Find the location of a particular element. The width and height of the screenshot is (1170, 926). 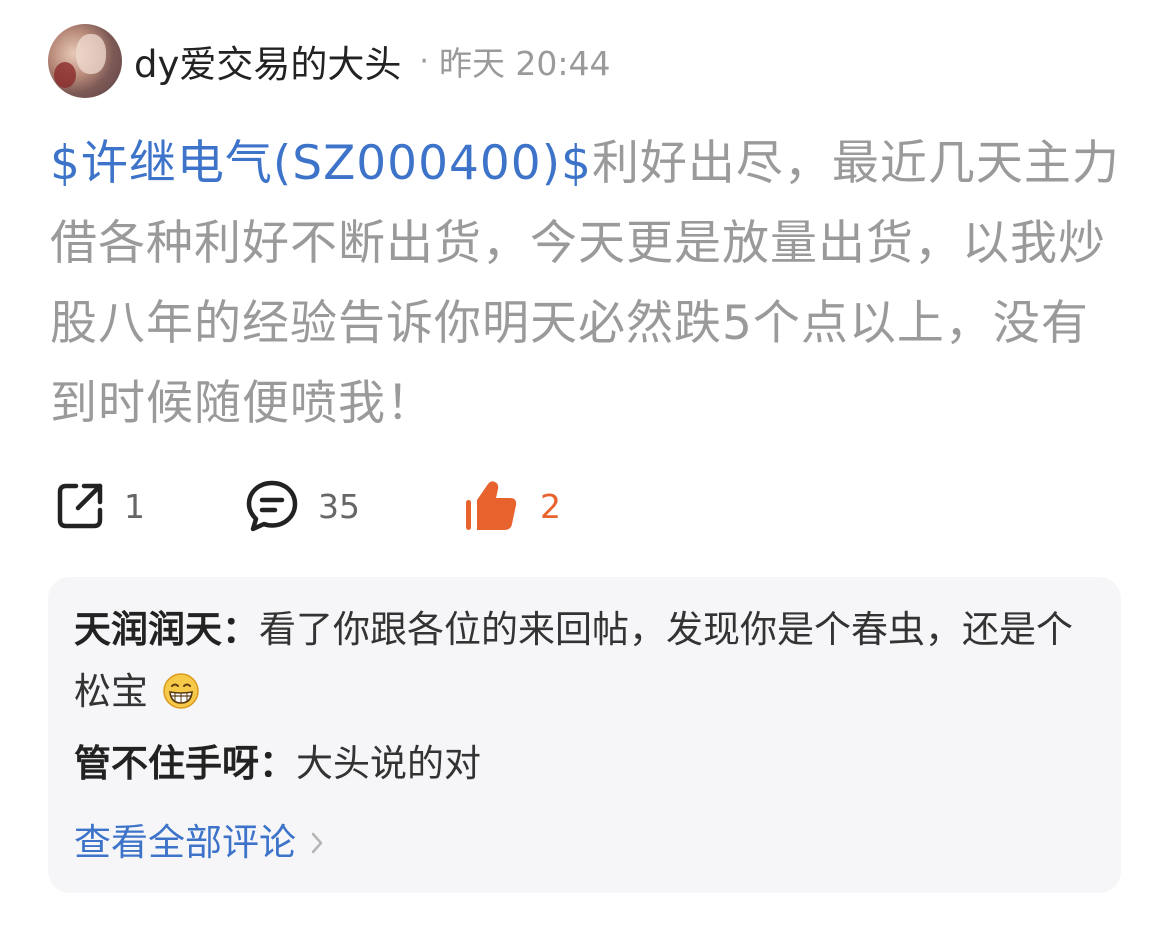

comment-text: 大头说的对 is located at coordinates (388, 763).